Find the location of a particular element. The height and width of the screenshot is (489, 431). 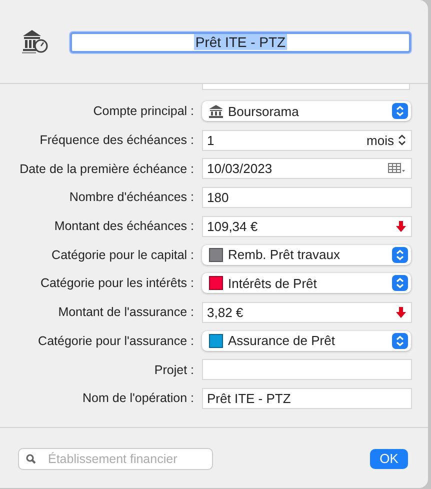

popup-button: Remb. Prêt travaux is located at coordinates (306, 254).